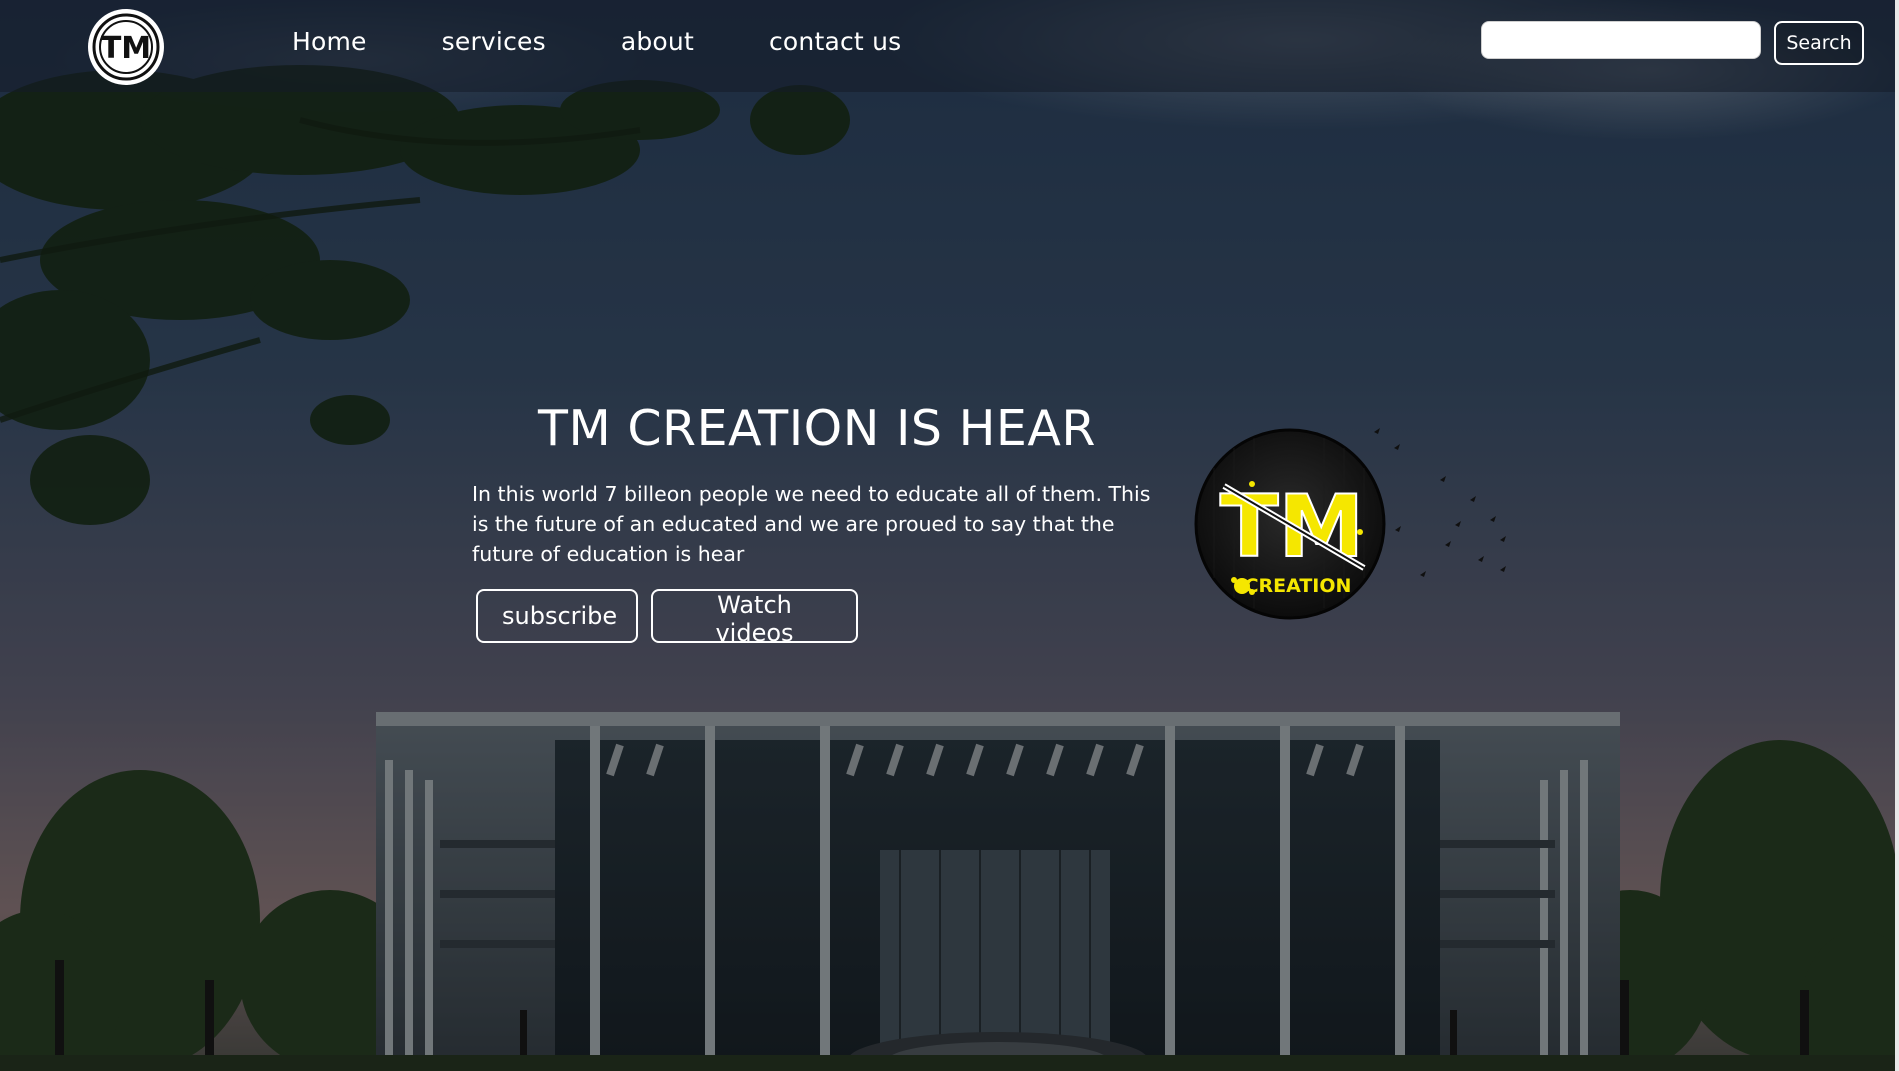 Image resolution: width=1899 pixels, height=1071 pixels. Describe the element at coordinates (1298, 586) in the screenshot. I see `hero-logo-sub-text: CREATION` at that location.